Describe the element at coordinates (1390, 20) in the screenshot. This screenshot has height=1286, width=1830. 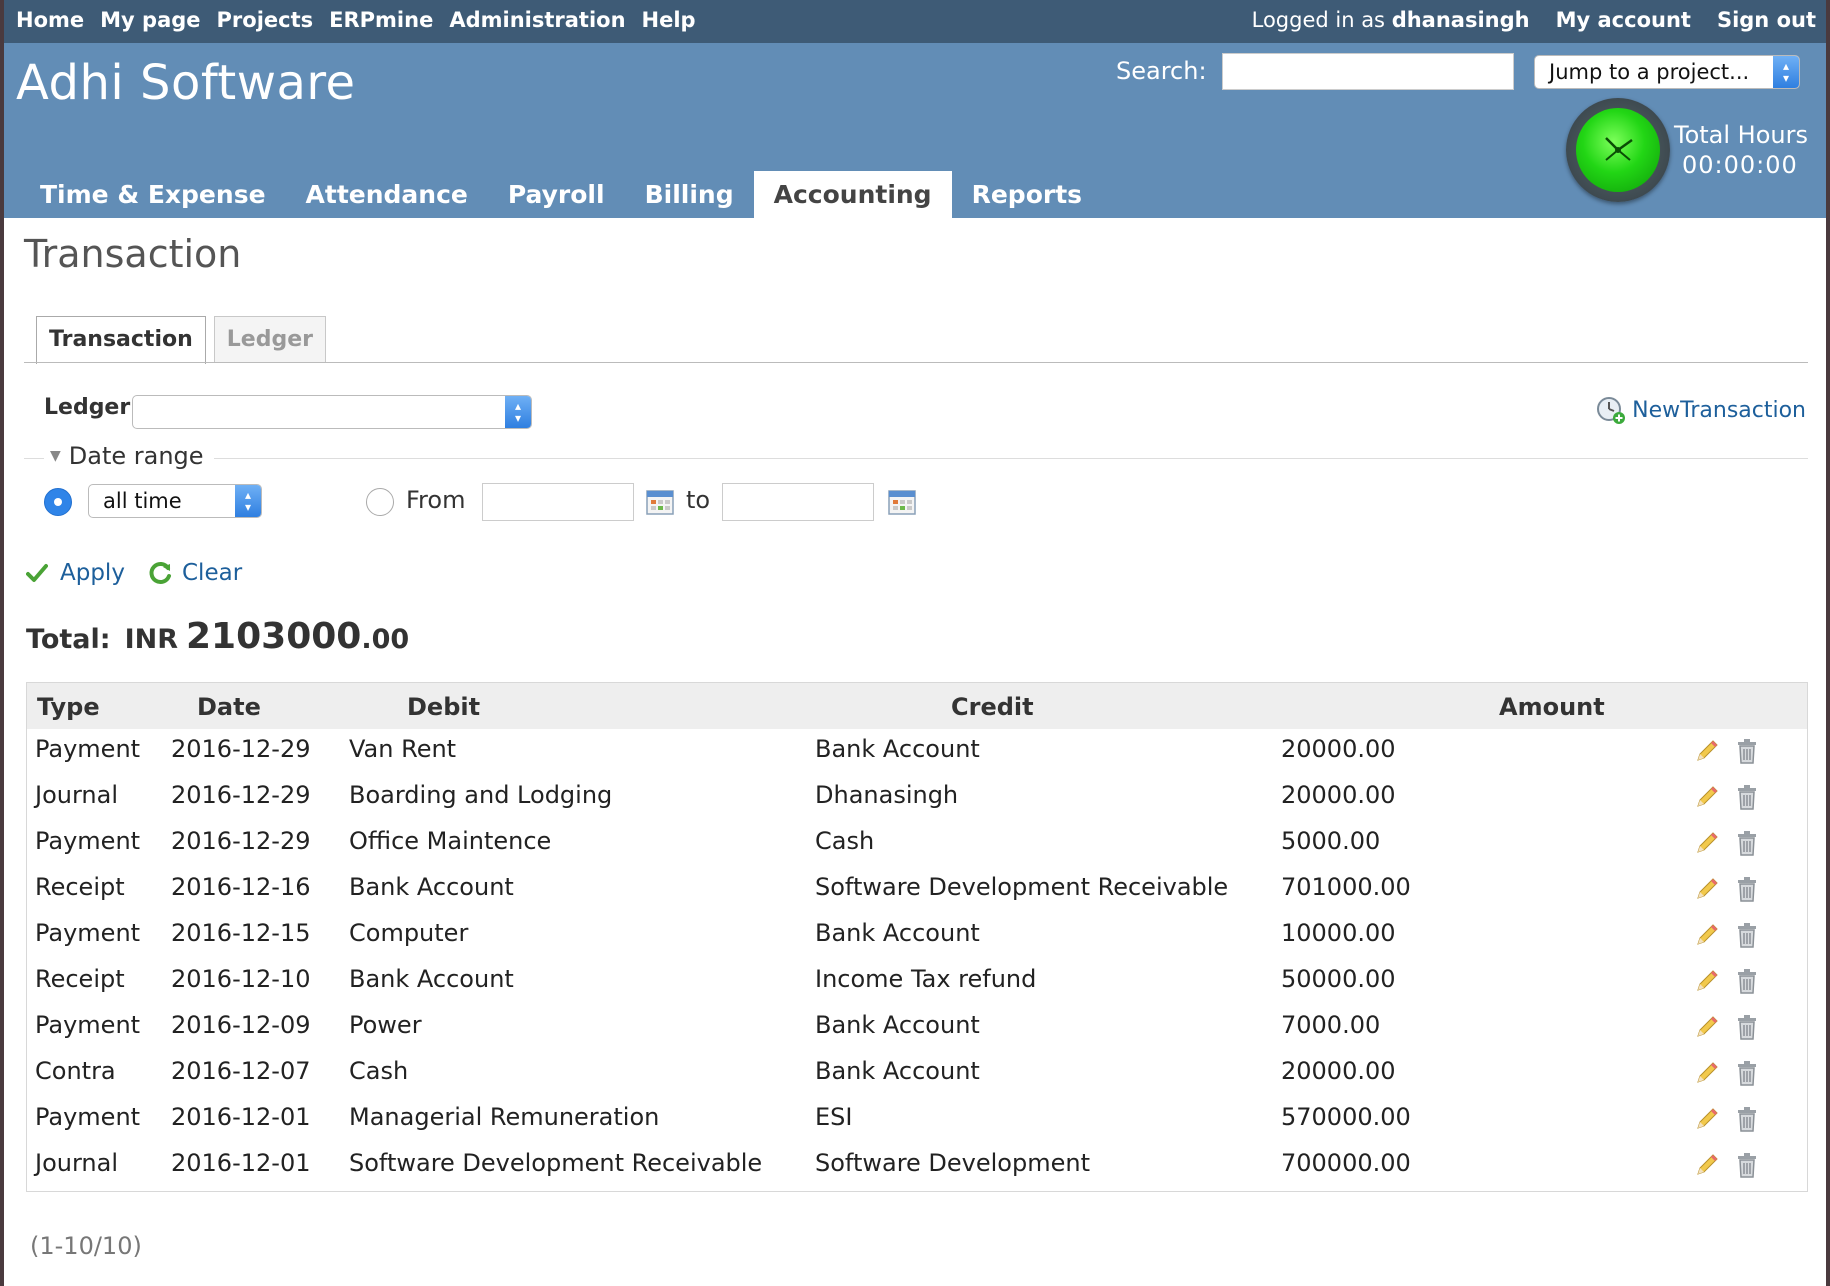
I see `logged-in-label: Logged in as dhanasingh` at that location.